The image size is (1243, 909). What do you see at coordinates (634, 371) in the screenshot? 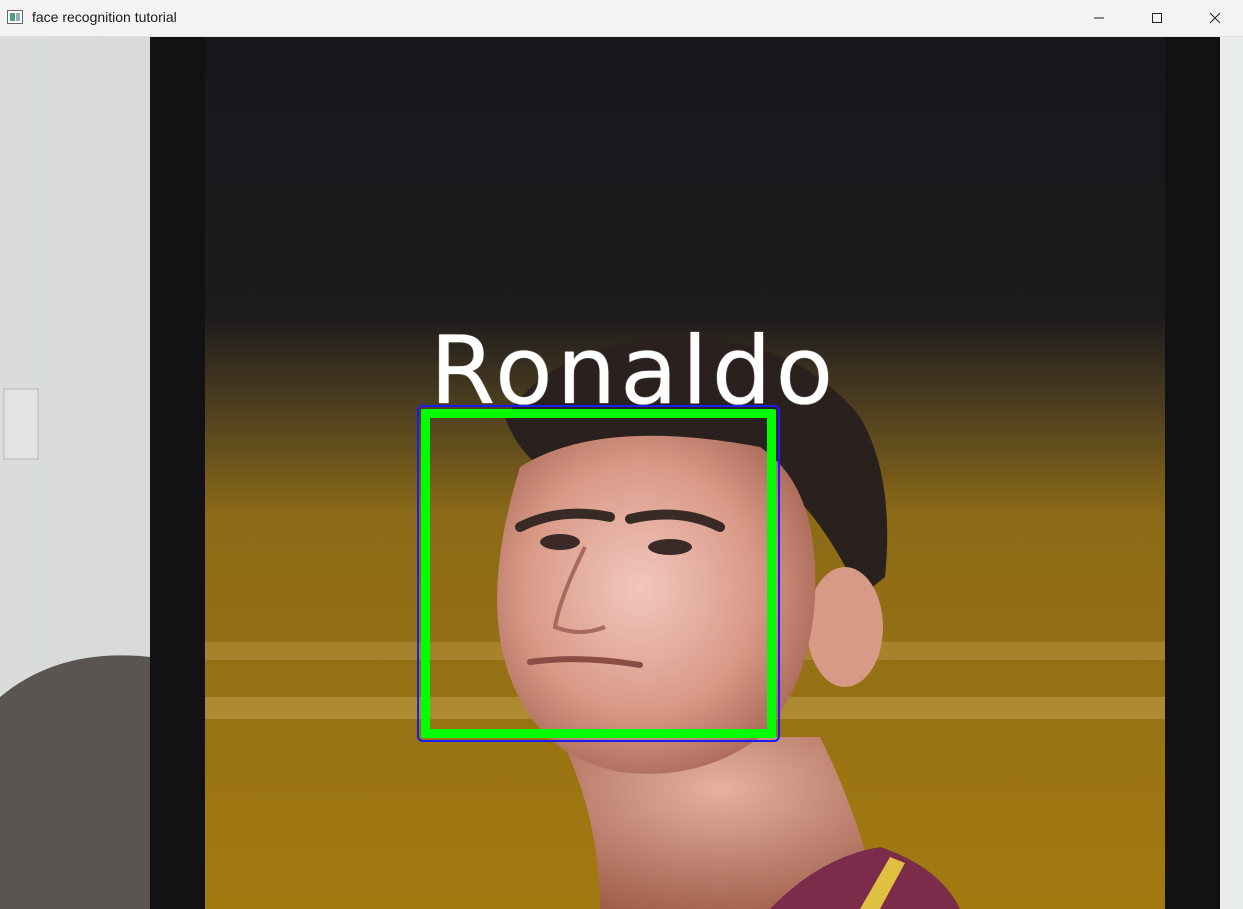
I see `recognized-name-label: Ronaldo` at bounding box center [634, 371].